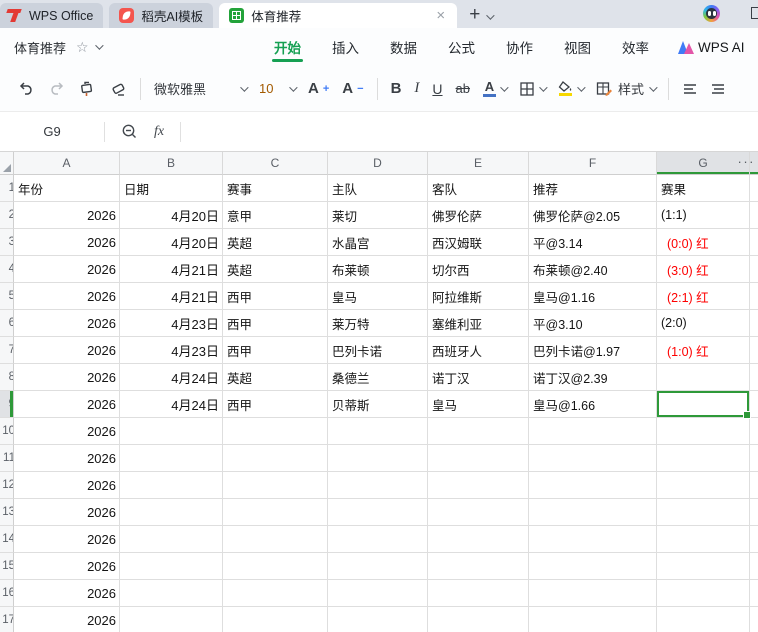 Image resolution: width=758 pixels, height=632 pixels. Describe the element at coordinates (161, 15) in the screenshot. I see `tab-docer-ai-templates: 稻壳AI模板` at that location.